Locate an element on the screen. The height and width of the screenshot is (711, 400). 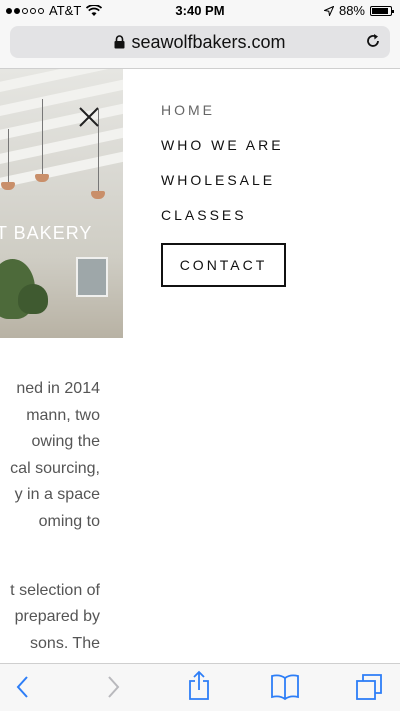
browser-address-area: seawolfbakers.com is located at coordinates (200, 45).